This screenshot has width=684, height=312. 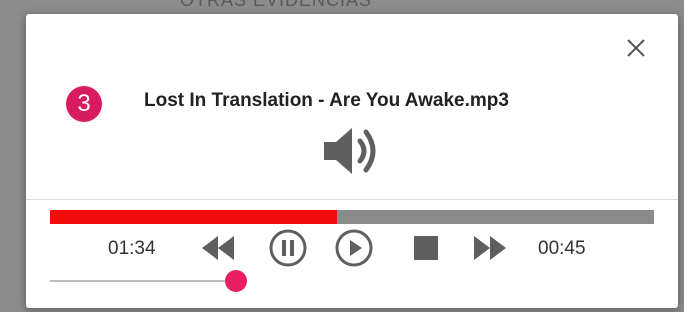 What do you see at coordinates (562, 248) in the screenshot?
I see `remaining-time: 00:45` at bounding box center [562, 248].